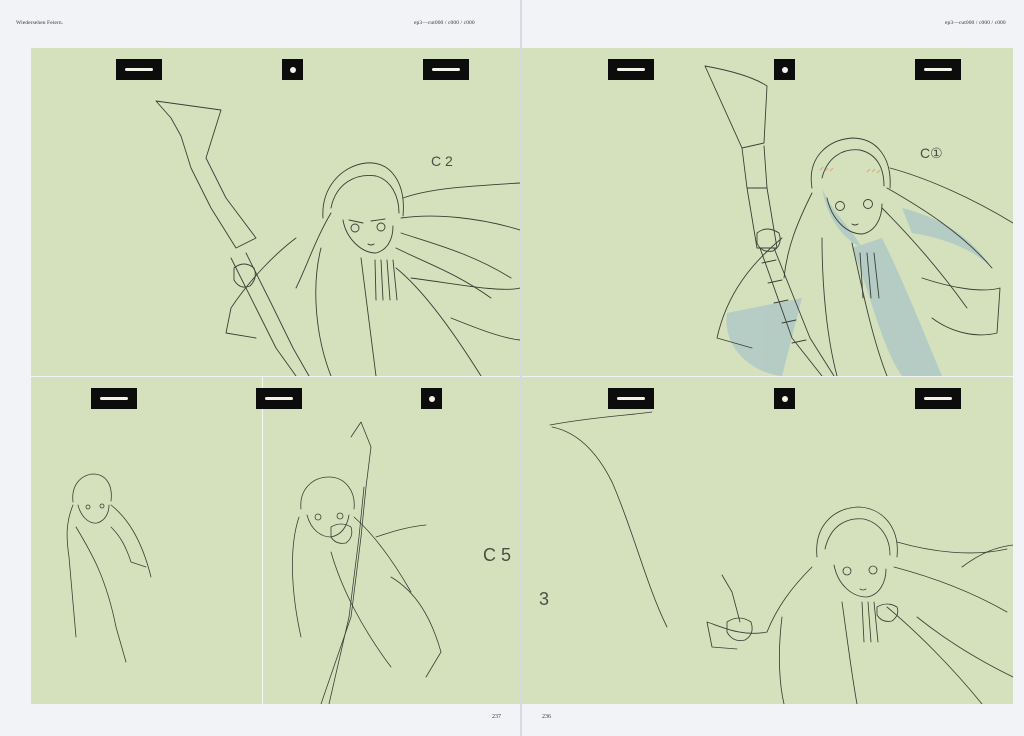 This screenshot has width=1024, height=736. I want to click on panel-note-3: 3, so click(544, 599).